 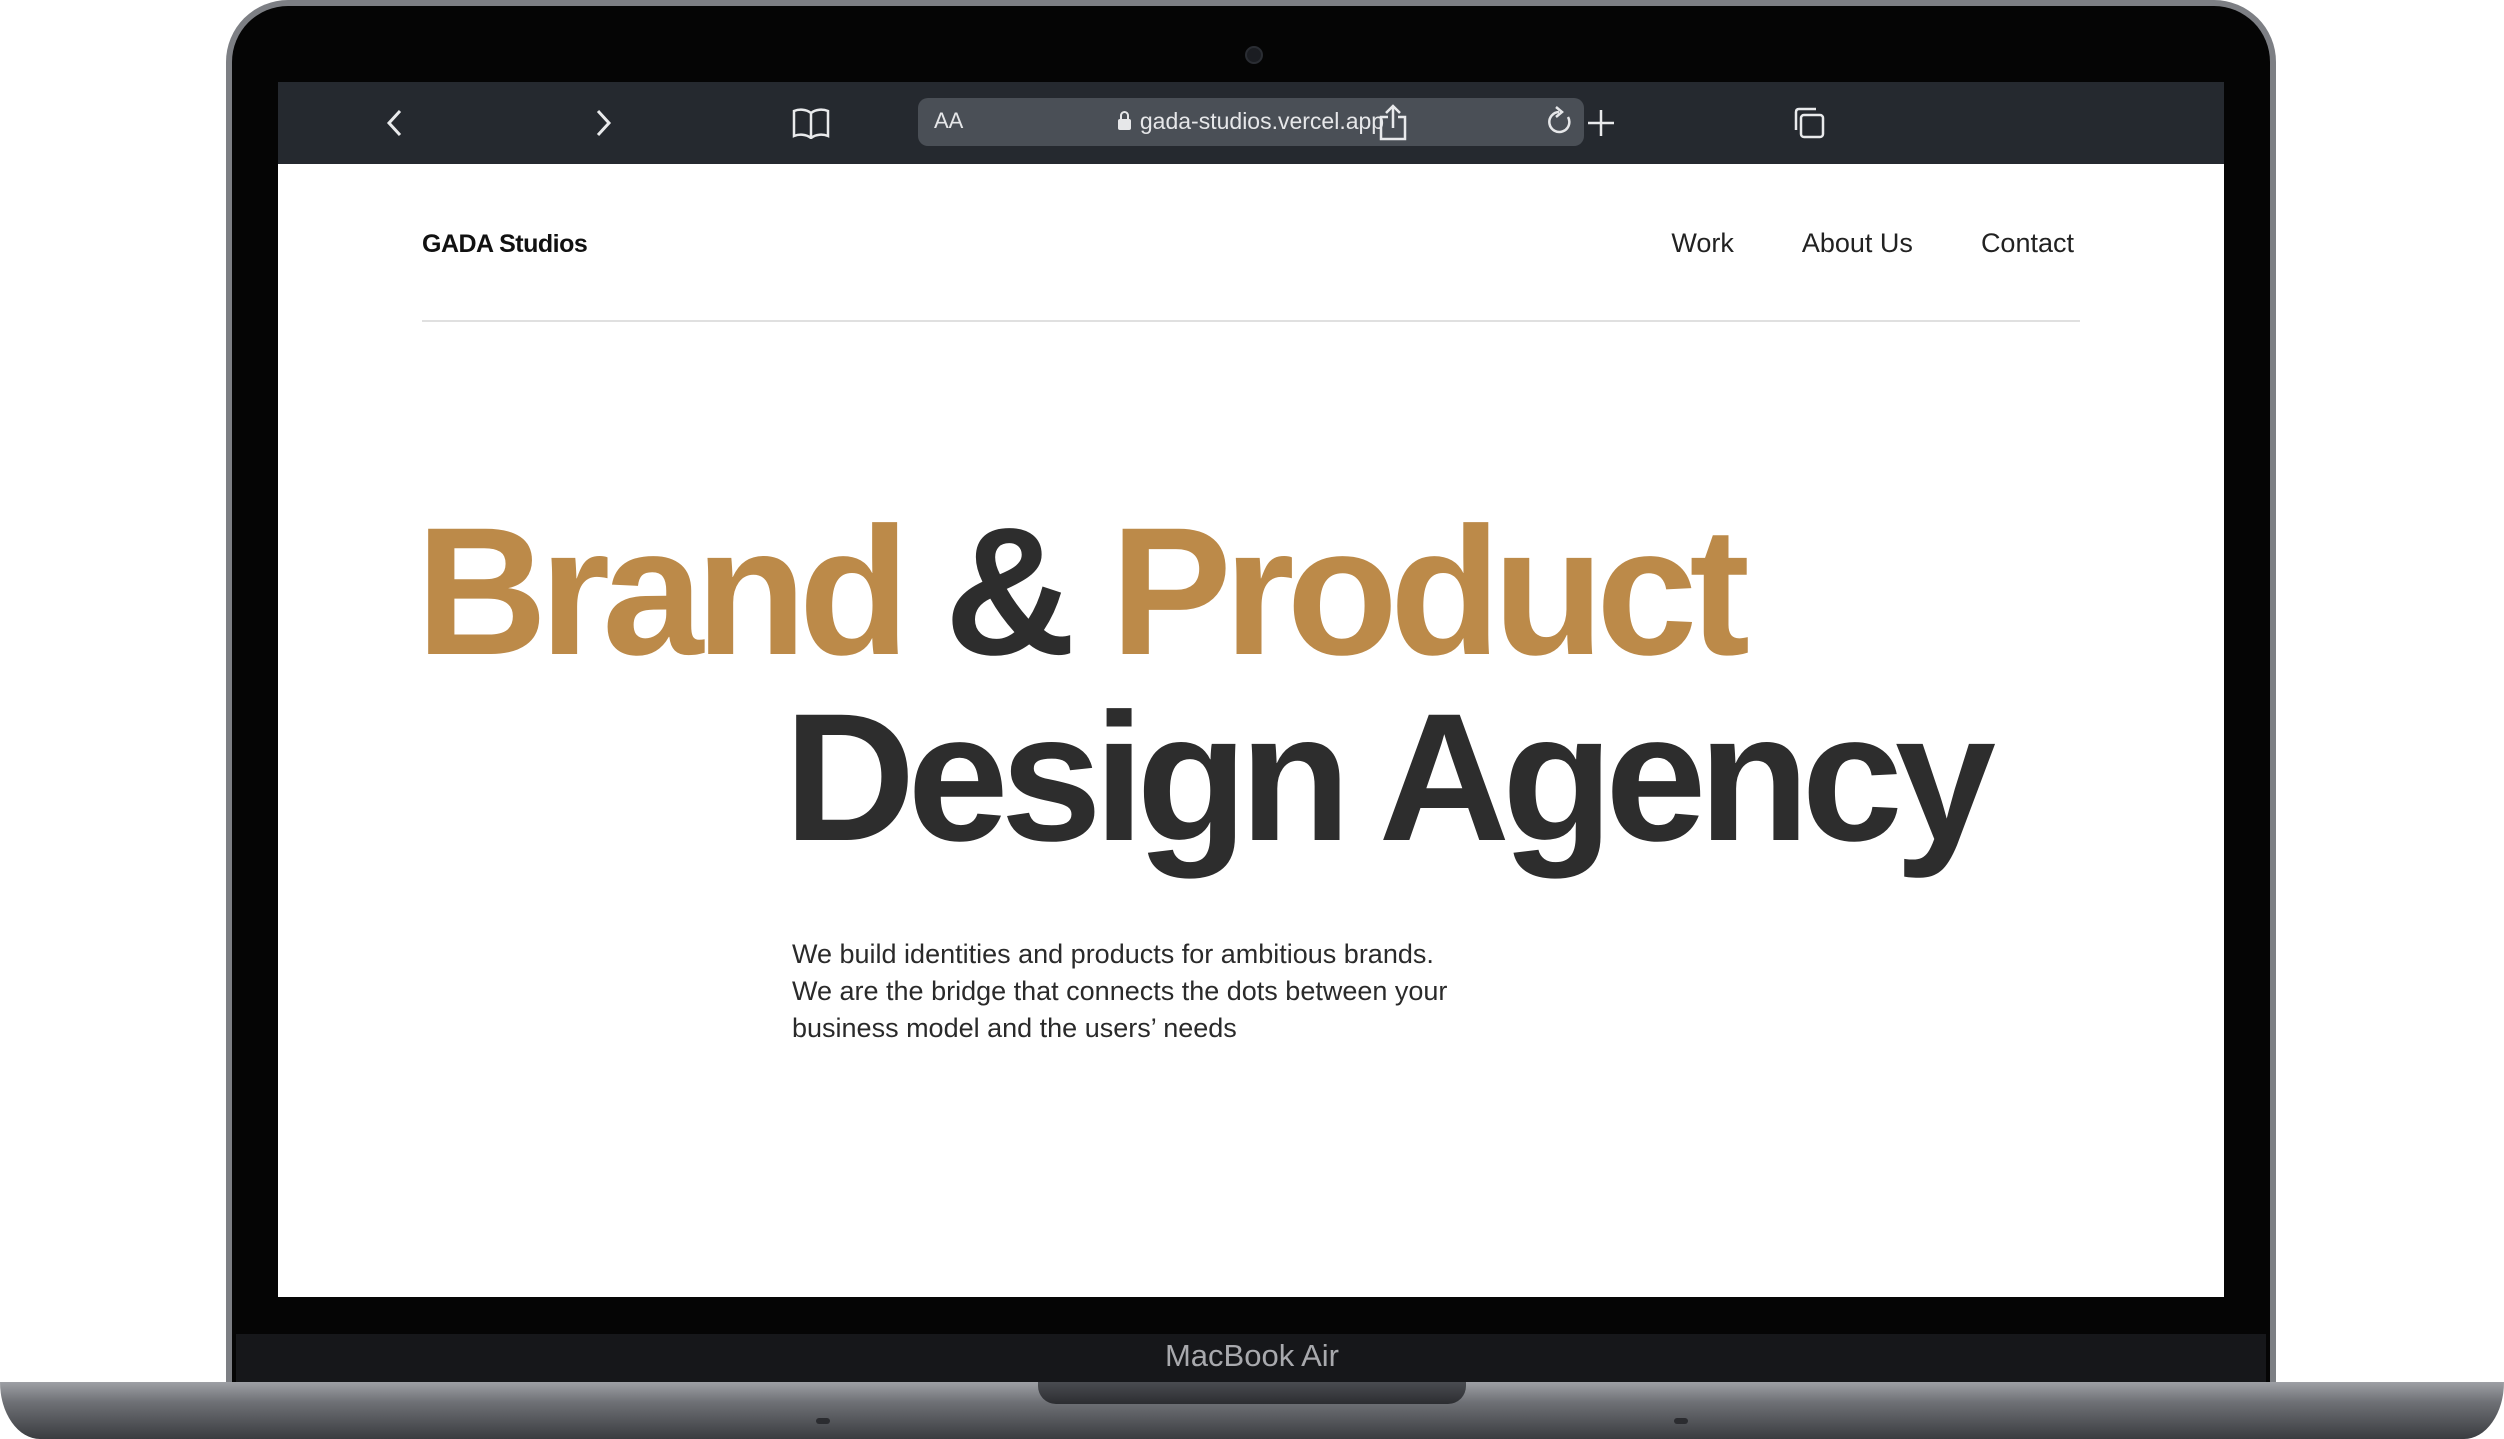 I want to click on forward-button, so click(x=603, y=123).